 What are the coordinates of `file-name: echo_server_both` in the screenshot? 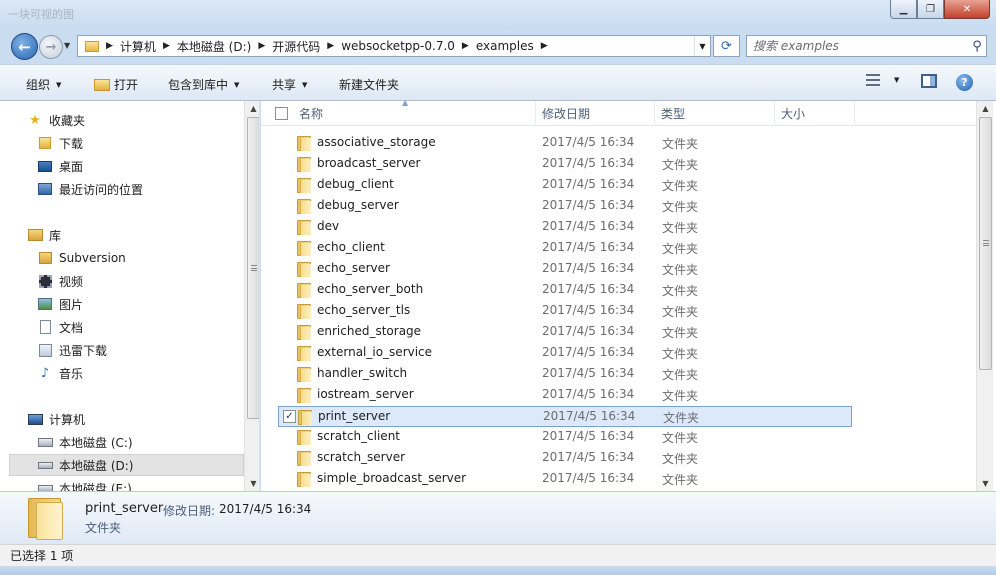 It's located at (370, 289).